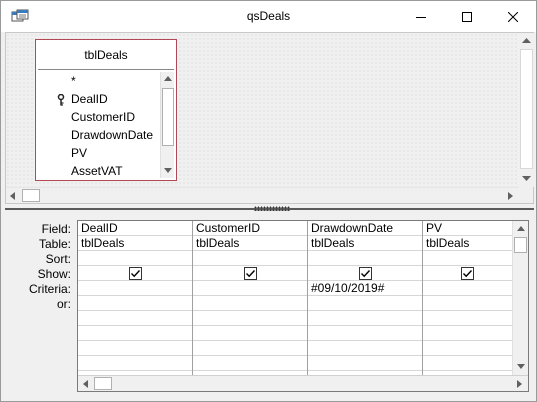 The image size is (537, 402). I want to click on field-list-item-label: AssetVAT, so click(97, 171).